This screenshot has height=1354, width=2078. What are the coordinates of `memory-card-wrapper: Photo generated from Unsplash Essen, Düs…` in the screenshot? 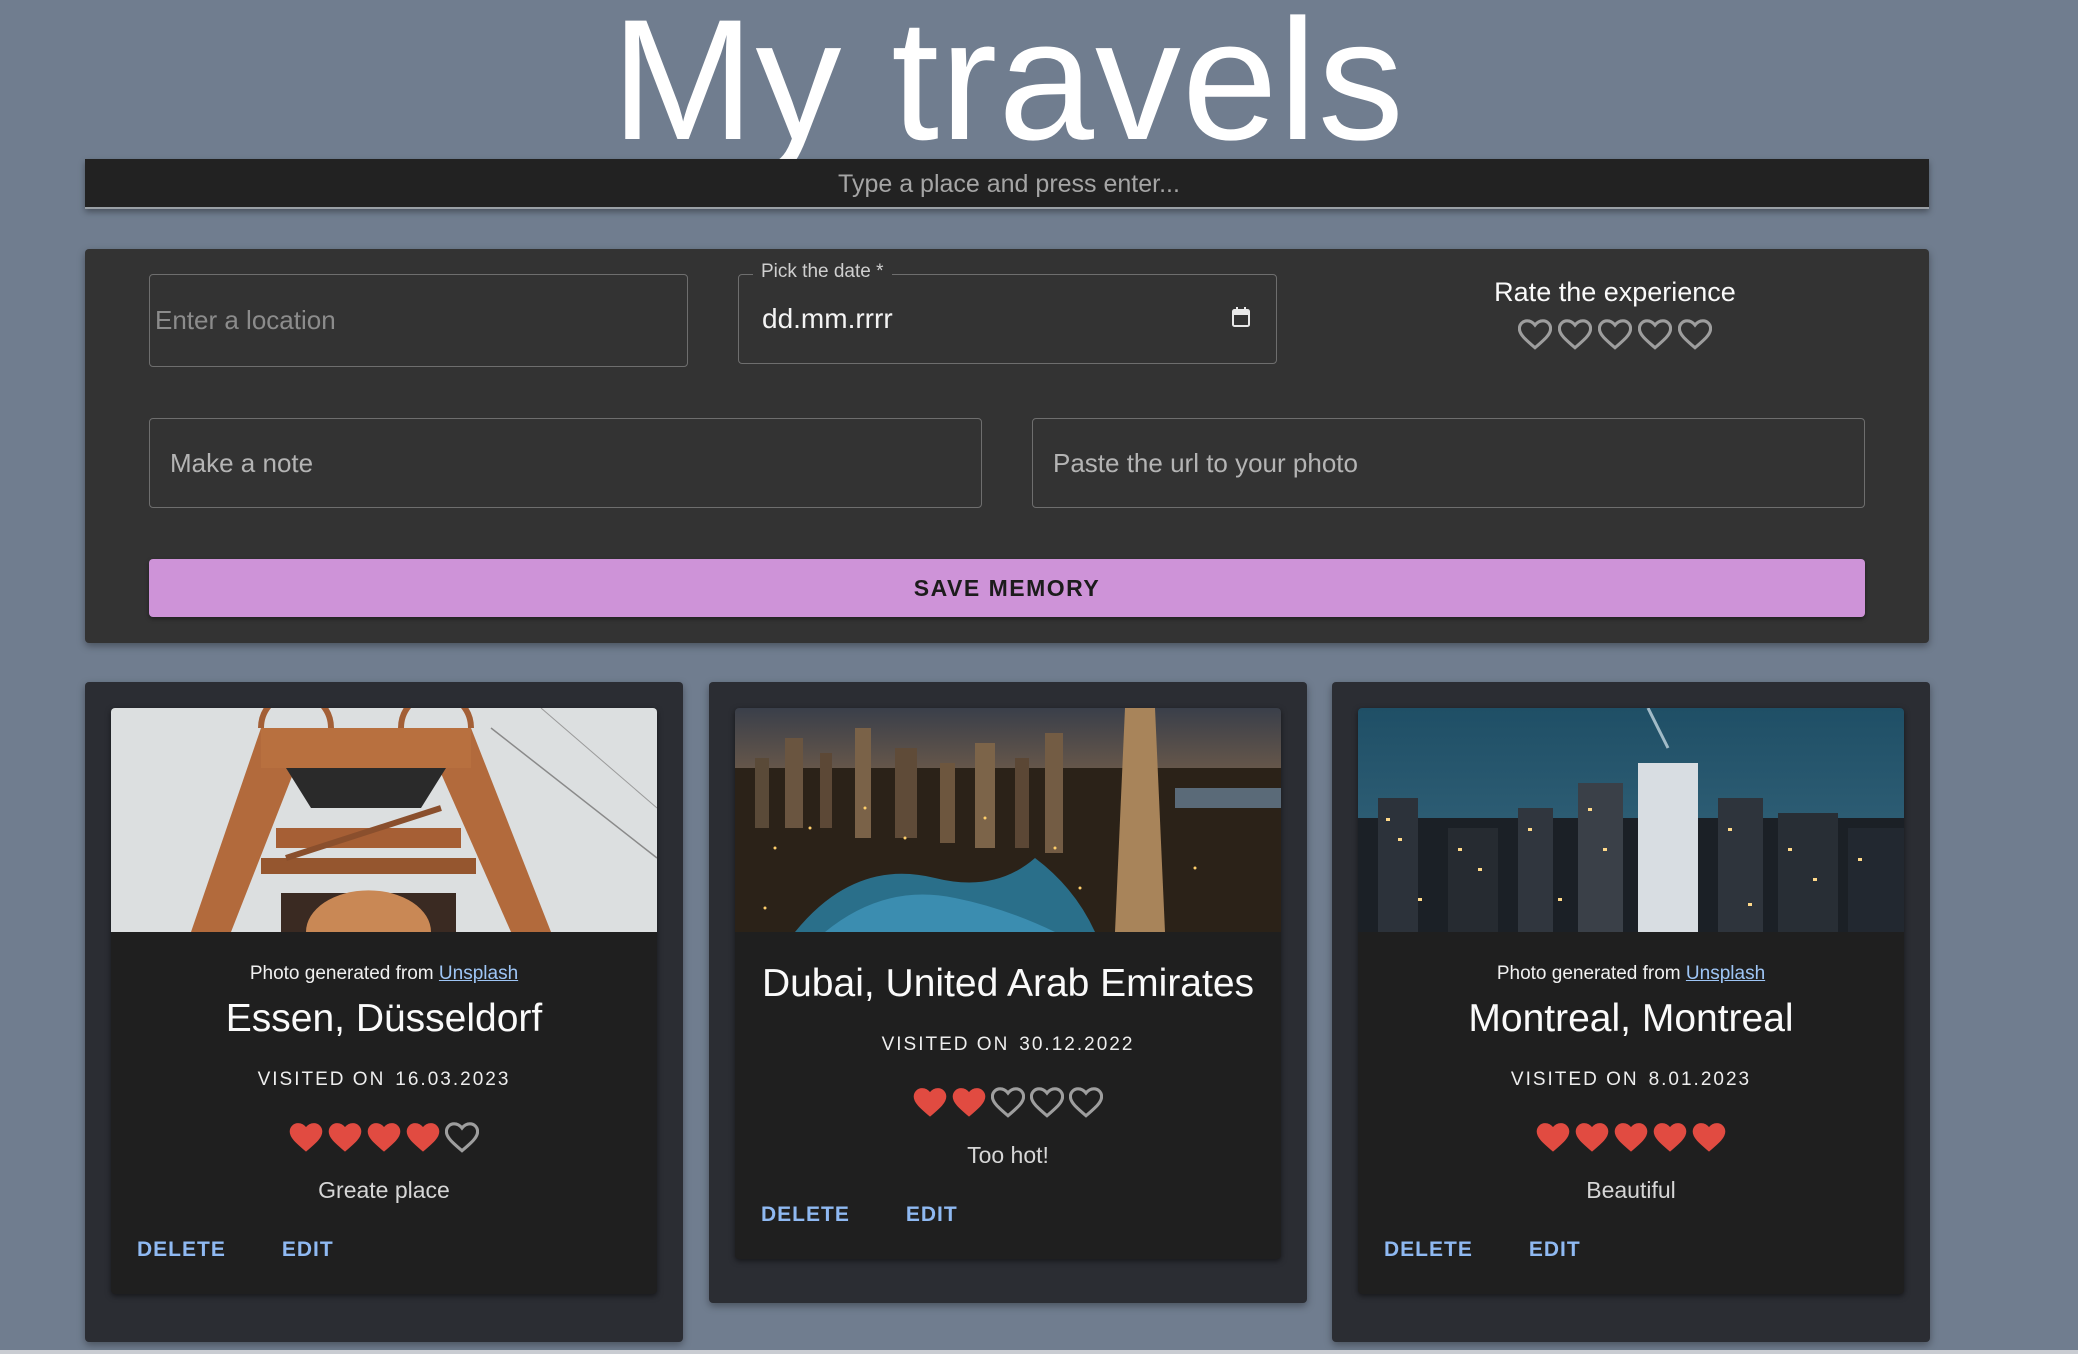 It's located at (384, 1012).